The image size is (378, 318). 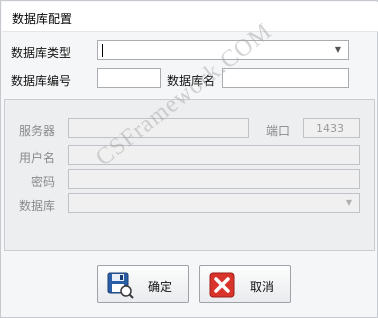 What do you see at coordinates (120, 285) in the screenshot?
I see `save-icon` at bounding box center [120, 285].